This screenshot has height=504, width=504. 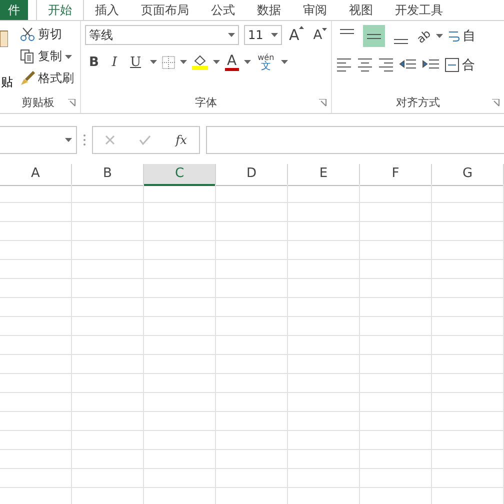 I want to click on align-middle-button, so click(x=374, y=36).